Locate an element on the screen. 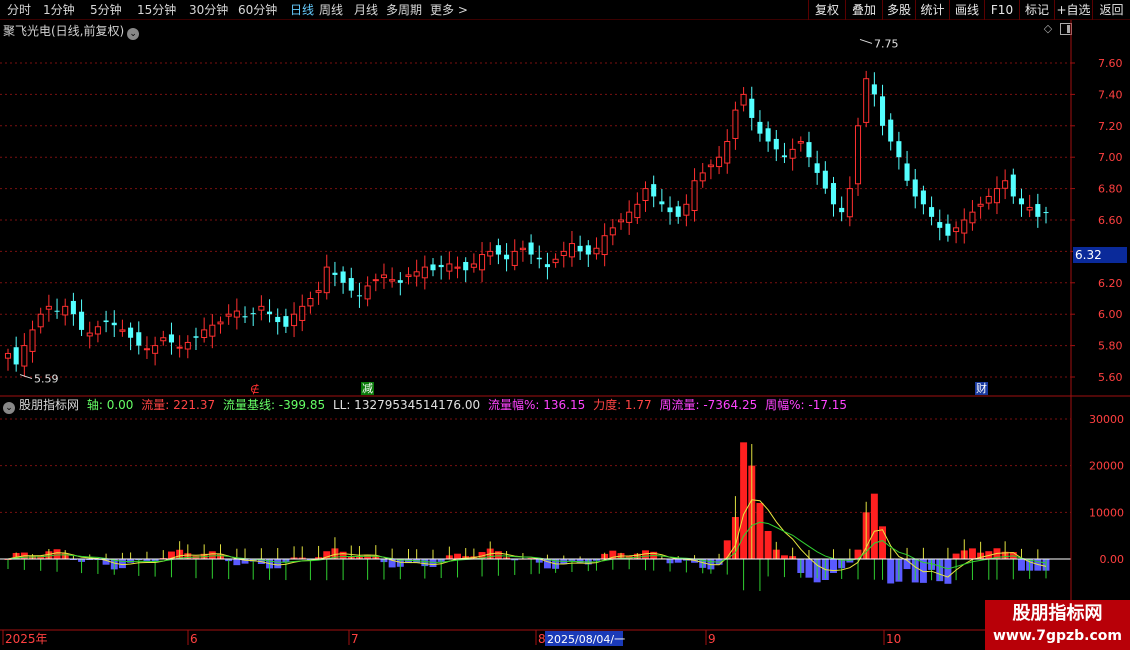 The height and width of the screenshot is (650, 1130). price-tick-label: 5.60 is located at coordinates (1110, 377).